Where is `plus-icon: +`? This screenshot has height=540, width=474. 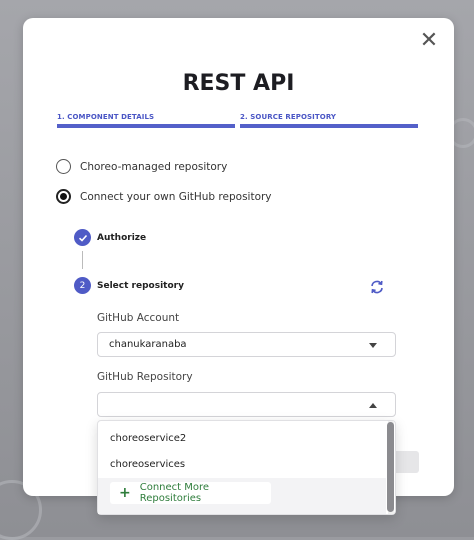 plus-icon: + is located at coordinates (125, 493).